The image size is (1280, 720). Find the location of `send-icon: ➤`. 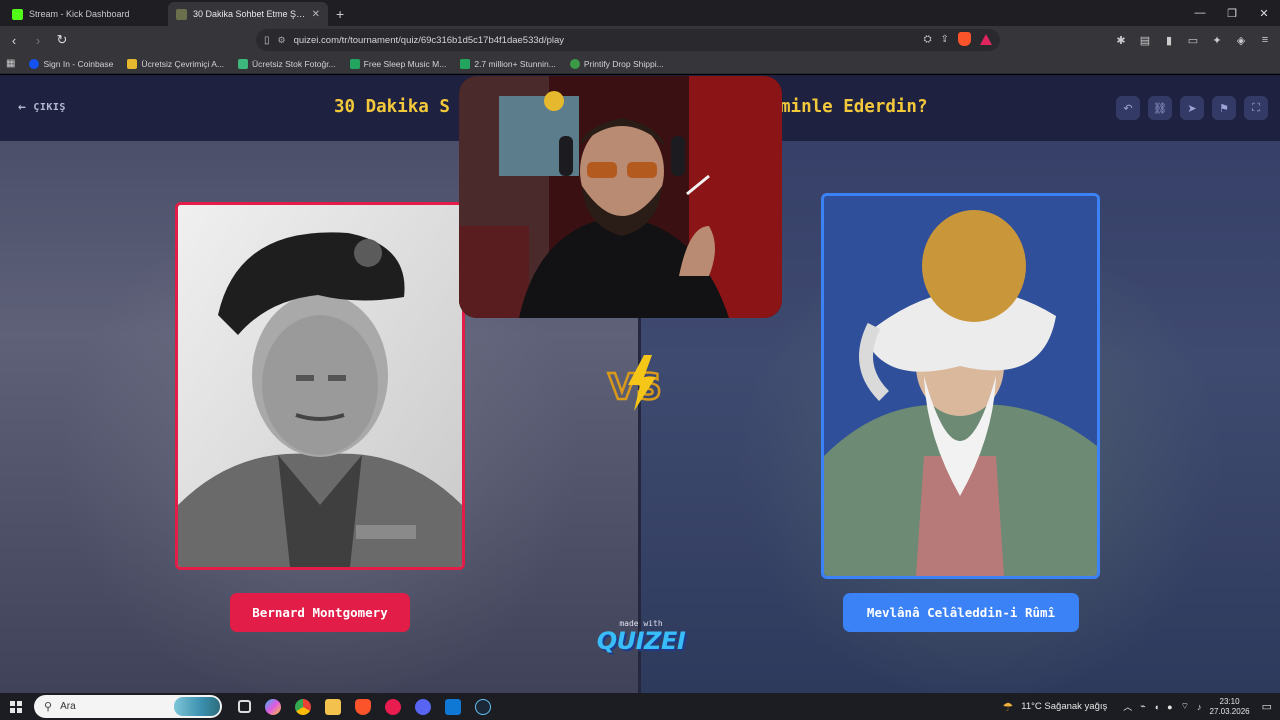

send-icon: ➤ is located at coordinates (1192, 108).